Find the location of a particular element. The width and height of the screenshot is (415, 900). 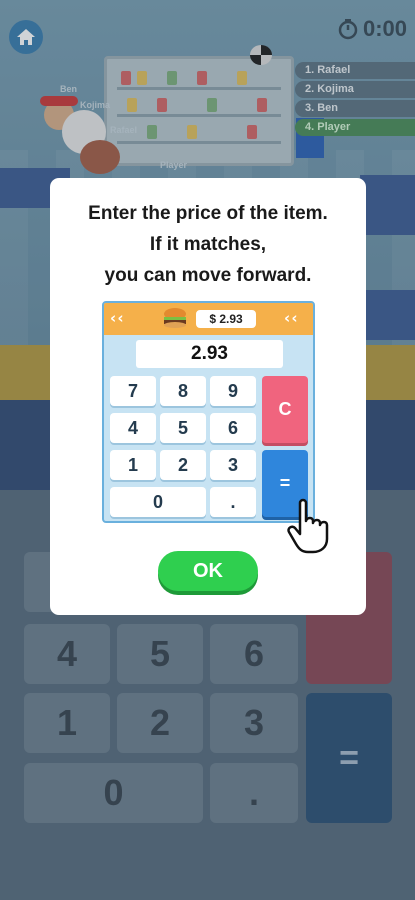

instruction-line: you can move forward. is located at coordinates (208, 275).